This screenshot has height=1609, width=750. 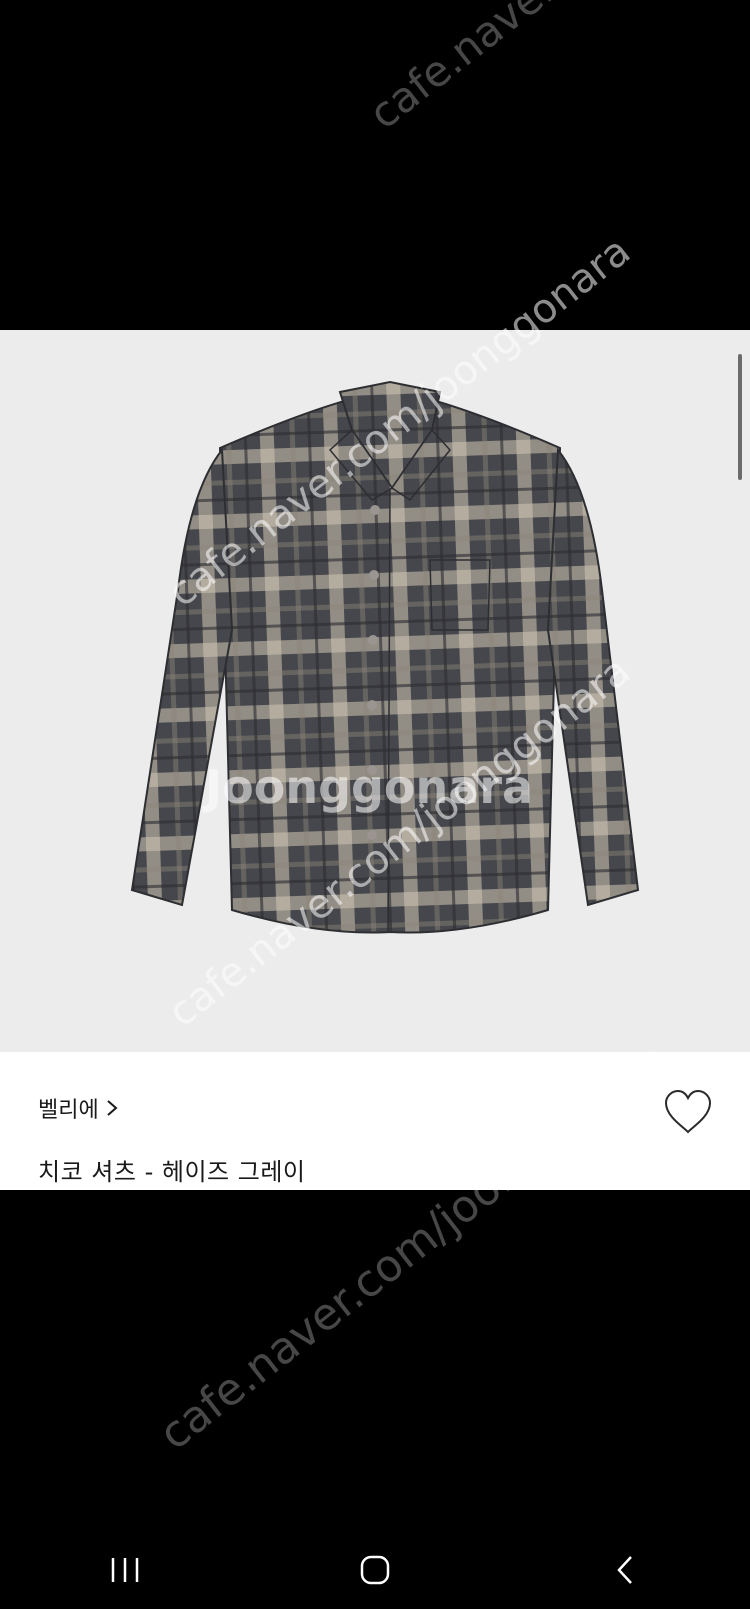 What do you see at coordinates (112, 1108) in the screenshot?
I see `chevron-right-icon` at bounding box center [112, 1108].